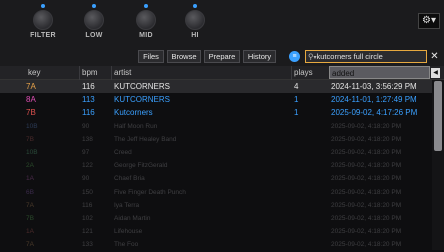  What do you see at coordinates (136, 126) in the screenshot?
I see `artist-cell: Half Moon Run` at bounding box center [136, 126].